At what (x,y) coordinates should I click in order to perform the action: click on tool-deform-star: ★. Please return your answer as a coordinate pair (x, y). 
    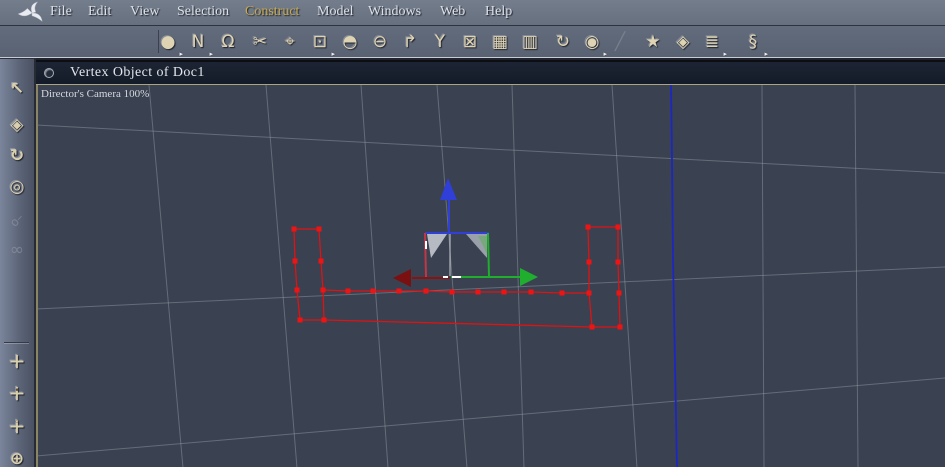
    Looking at the image, I should click on (653, 42).